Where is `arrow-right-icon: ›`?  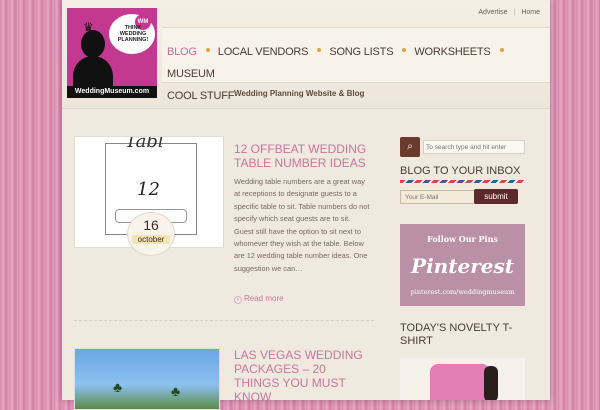
arrow-right-icon: › is located at coordinates (238, 300).